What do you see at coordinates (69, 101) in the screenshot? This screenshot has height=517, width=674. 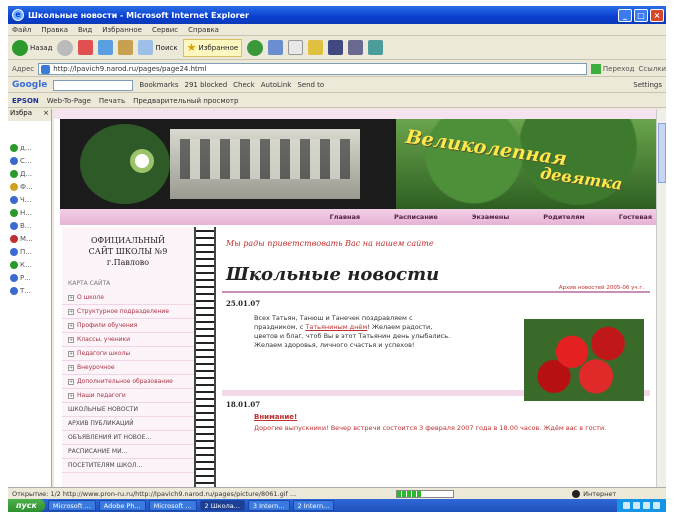 I see `web-to-page-button: Web-To-Page` at bounding box center [69, 101].